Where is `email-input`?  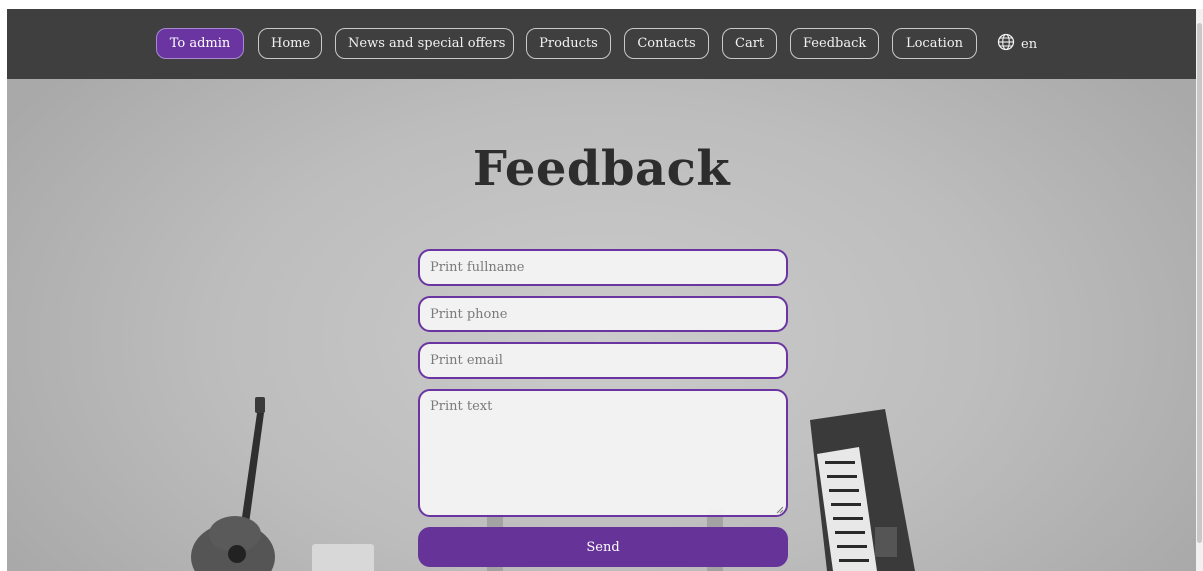 email-input is located at coordinates (603, 360).